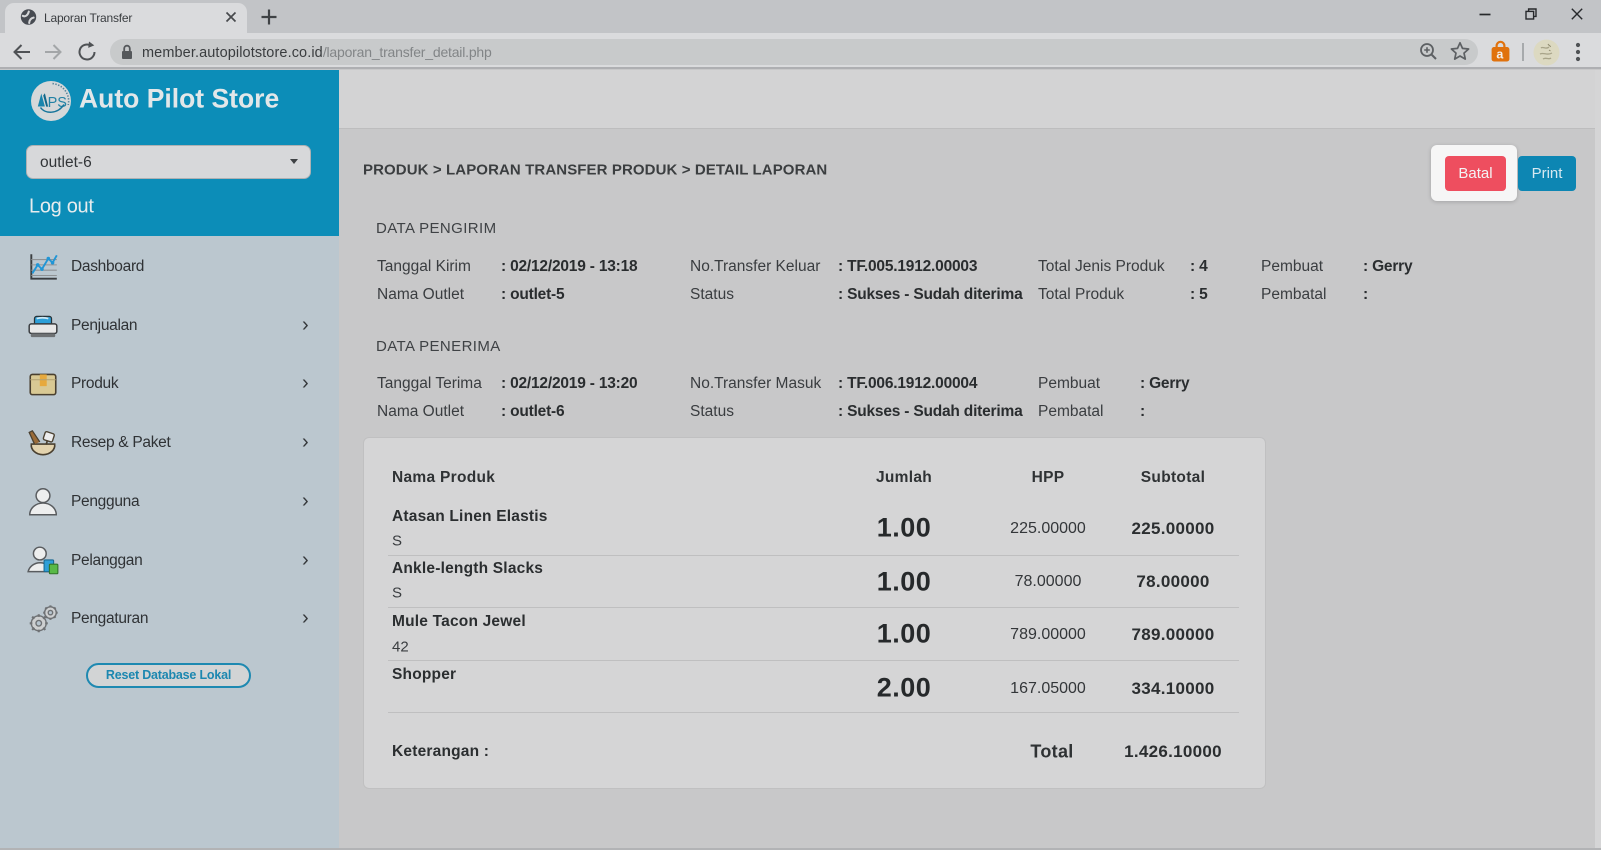 The height and width of the screenshot is (850, 1601). What do you see at coordinates (57, 103) in the screenshot?
I see `svg-text: PS` at bounding box center [57, 103].